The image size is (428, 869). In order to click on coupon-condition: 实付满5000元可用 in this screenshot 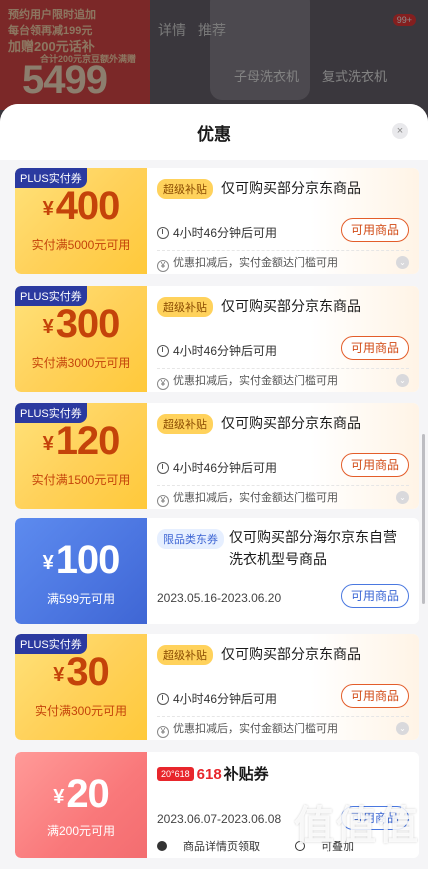, I will do `click(81, 245)`.